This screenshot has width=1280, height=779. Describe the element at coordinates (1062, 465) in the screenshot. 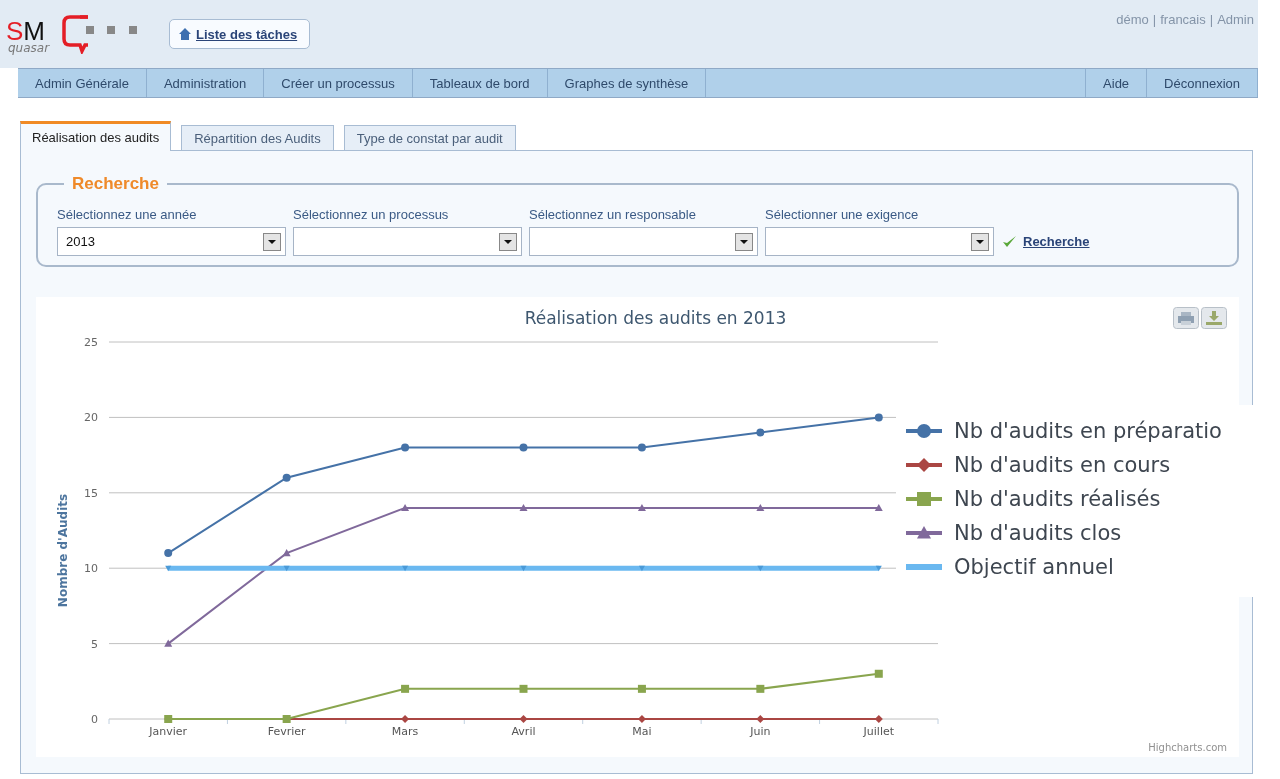

I see `legend-label: Nb d'audits en cours` at that location.